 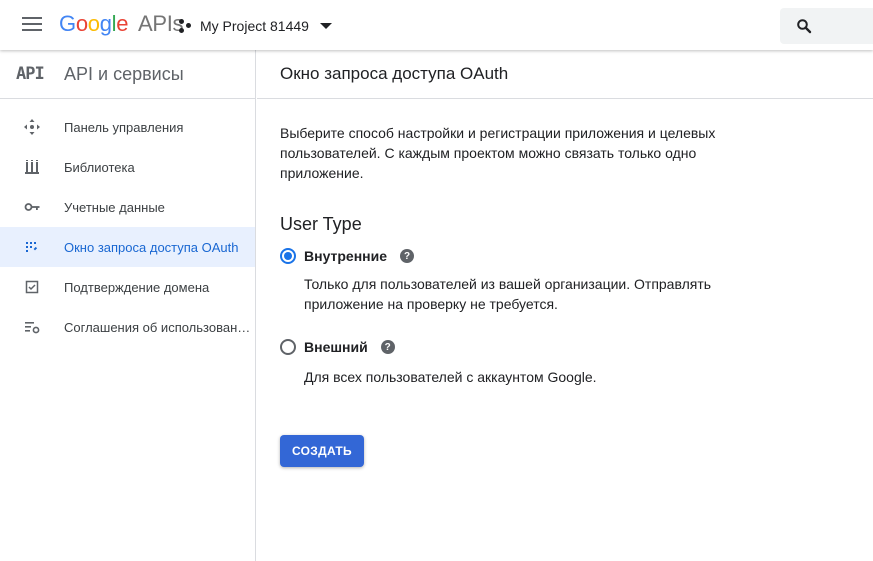 What do you see at coordinates (336, 347) in the screenshot?
I see `external-label: Внешний` at bounding box center [336, 347].